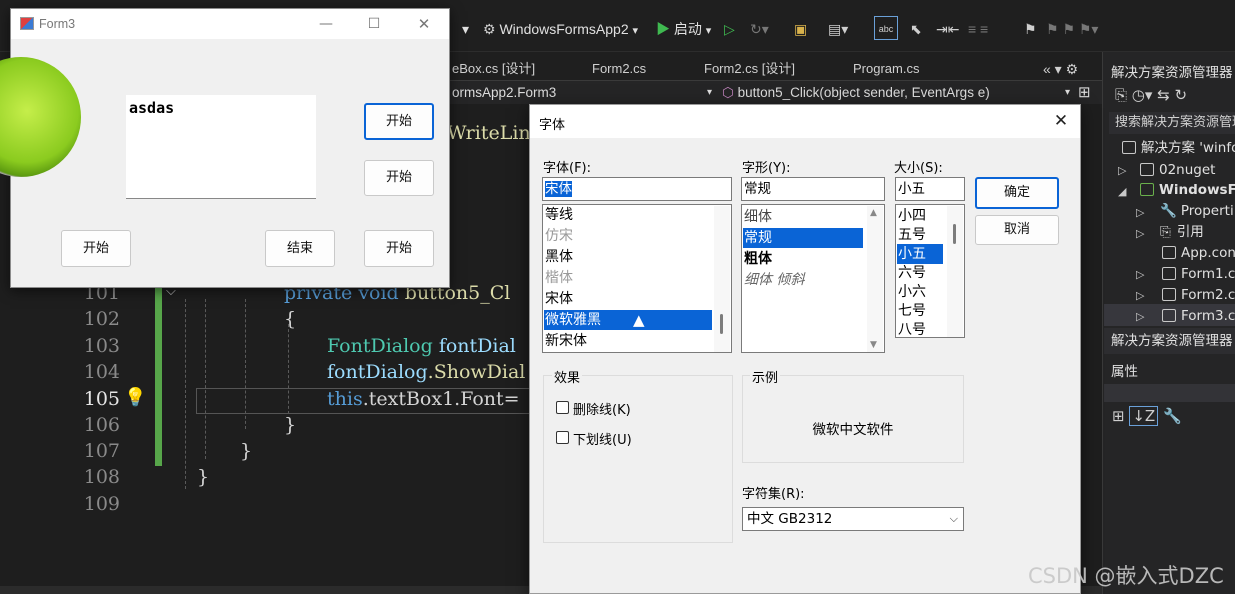 The width and height of the screenshot is (1235, 594). Describe the element at coordinates (1197, 211) in the screenshot. I see `tree-item-properties: 🔧 Properti` at that location.